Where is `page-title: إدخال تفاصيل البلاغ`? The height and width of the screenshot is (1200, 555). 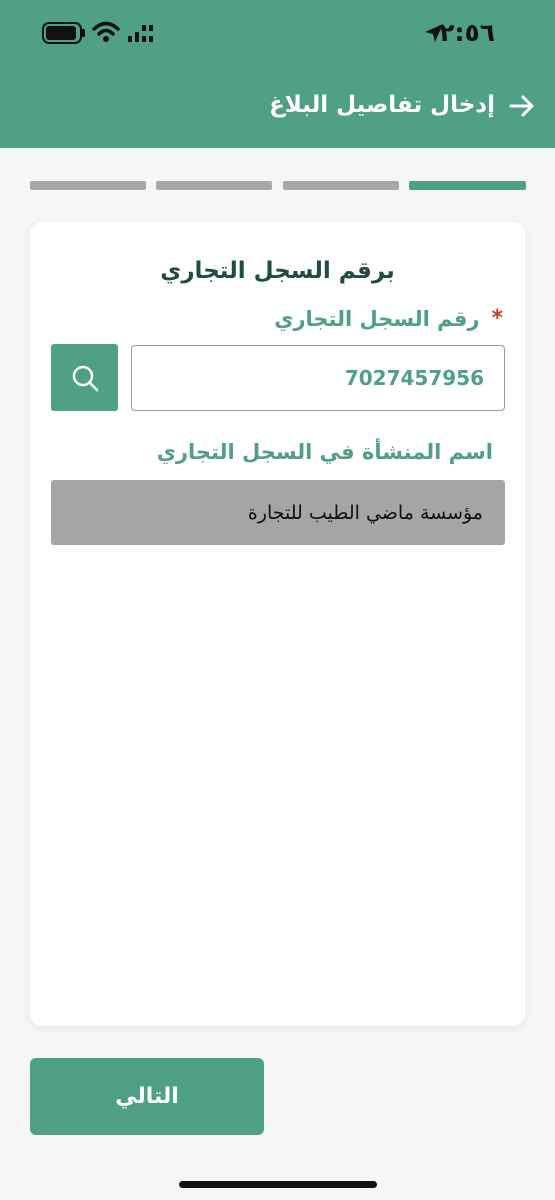
page-title: إدخال تفاصيل البلاغ is located at coordinates (382, 105).